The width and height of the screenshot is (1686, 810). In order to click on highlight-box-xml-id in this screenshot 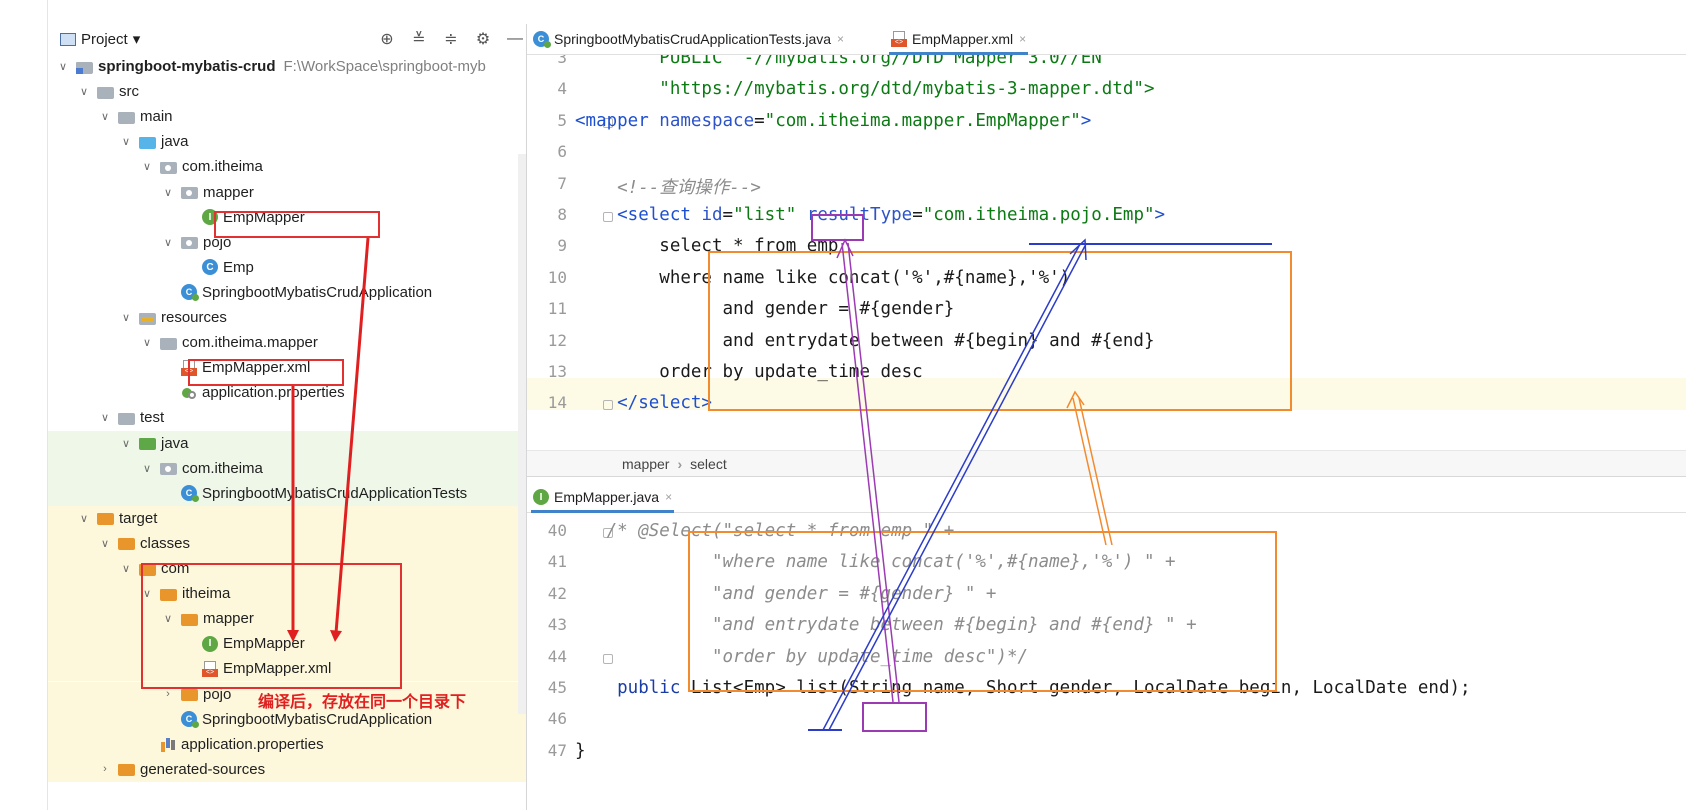, I will do `click(837, 227)`.